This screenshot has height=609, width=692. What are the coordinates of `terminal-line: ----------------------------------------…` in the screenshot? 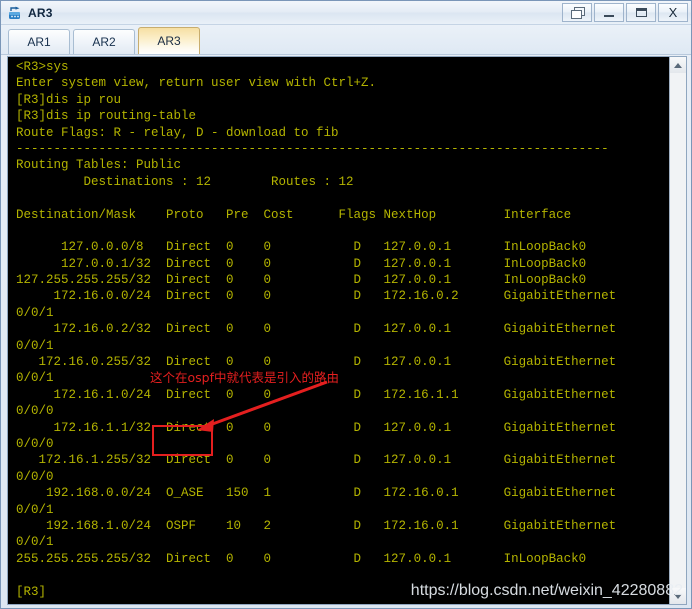 It's located at (312, 148).